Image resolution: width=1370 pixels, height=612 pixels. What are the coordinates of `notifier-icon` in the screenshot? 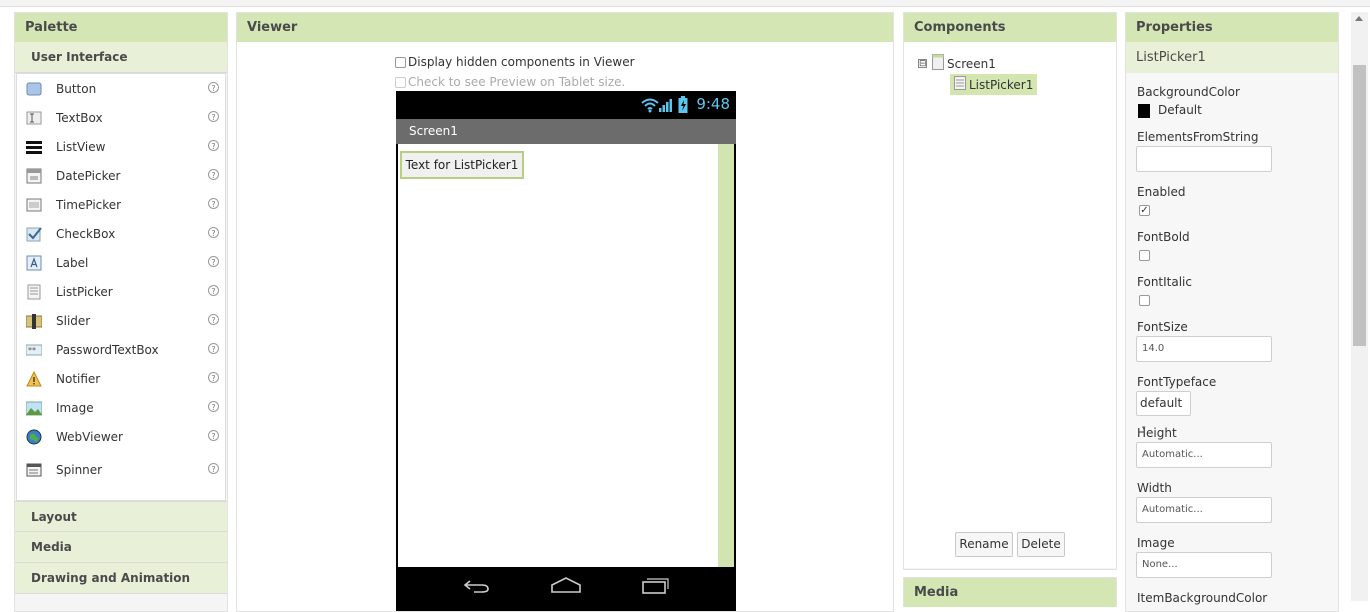 It's located at (34, 378).